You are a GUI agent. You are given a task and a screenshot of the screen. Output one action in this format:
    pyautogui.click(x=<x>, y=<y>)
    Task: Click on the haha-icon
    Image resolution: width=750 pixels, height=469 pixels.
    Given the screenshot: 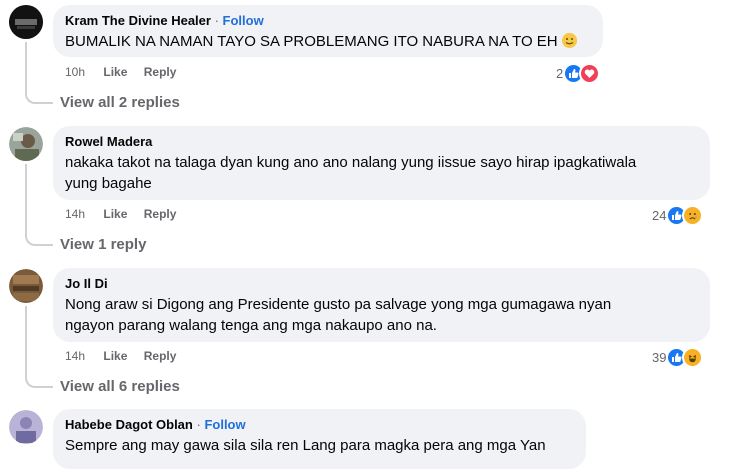 What is the action you would take?
    pyautogui.click(x=693, y=357)
    